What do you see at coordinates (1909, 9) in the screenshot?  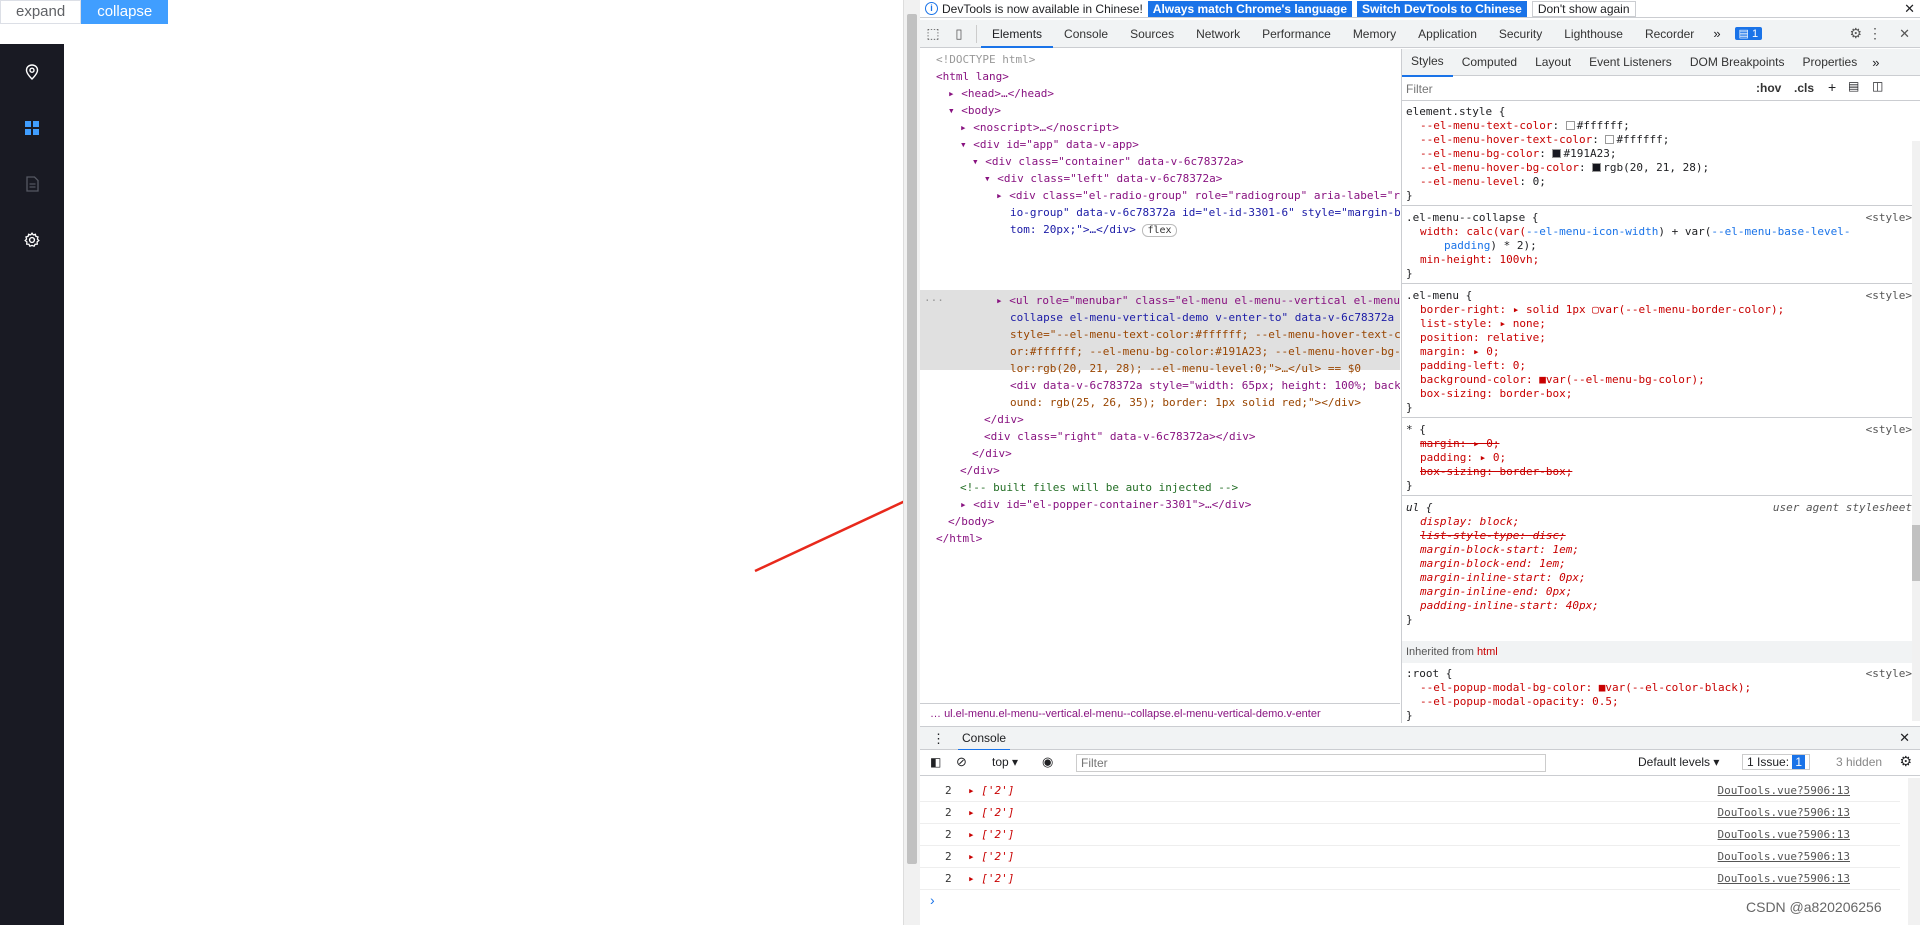 I see `close-icon: ✕` at bounding box center [1909, 9].